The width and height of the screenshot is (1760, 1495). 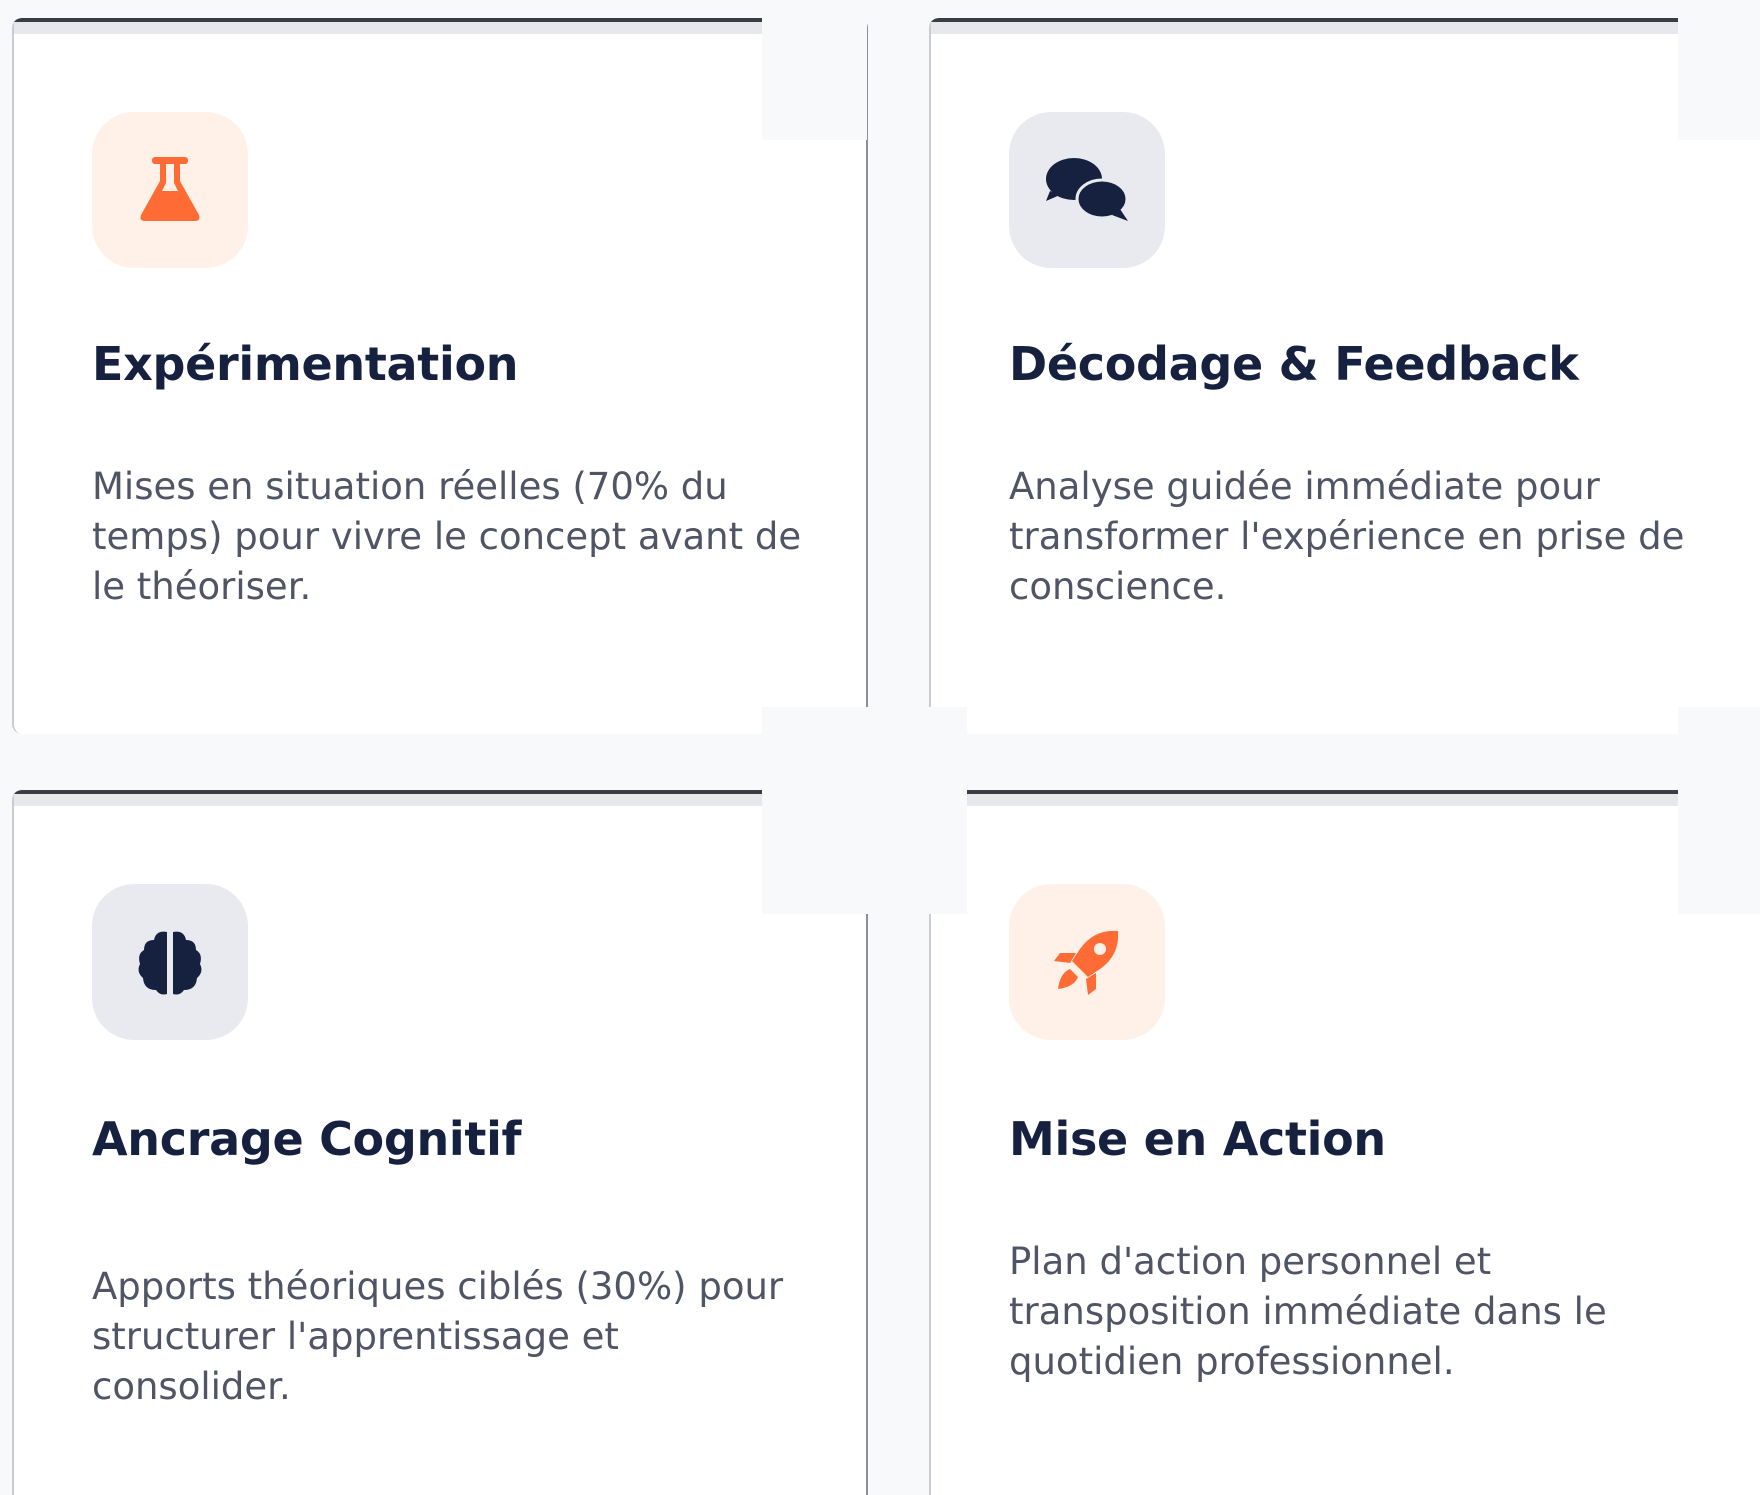 I want to click on chat-bubbles-icon, so click(x=1087, y=190).